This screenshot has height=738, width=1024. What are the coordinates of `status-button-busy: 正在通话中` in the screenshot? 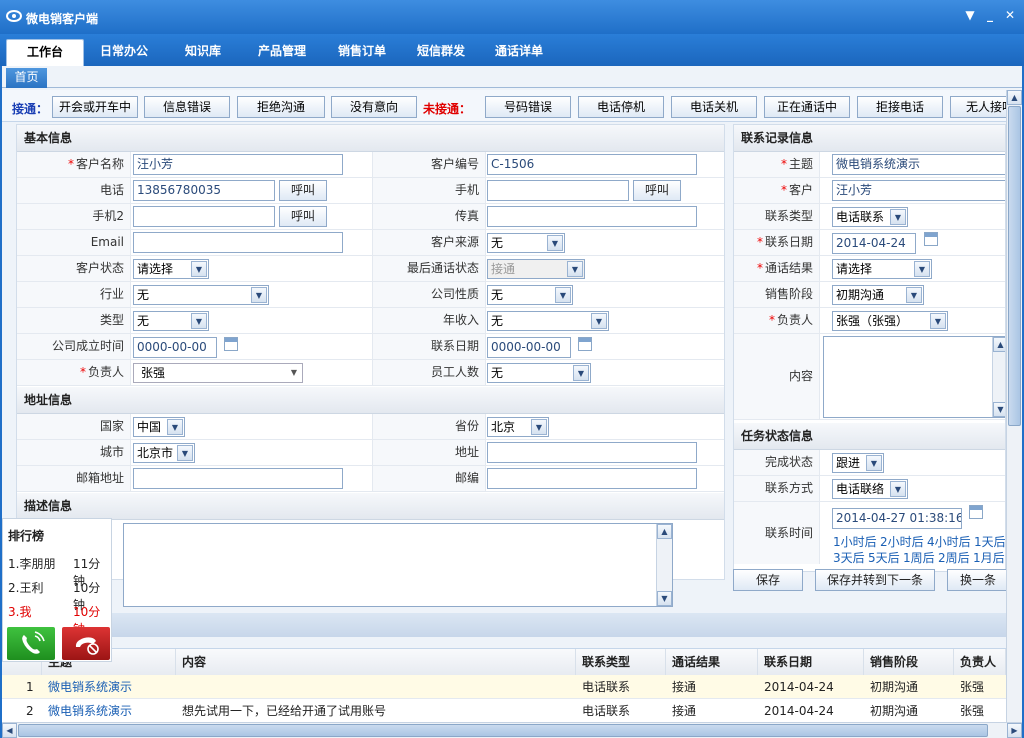 It's located at (807, 107).